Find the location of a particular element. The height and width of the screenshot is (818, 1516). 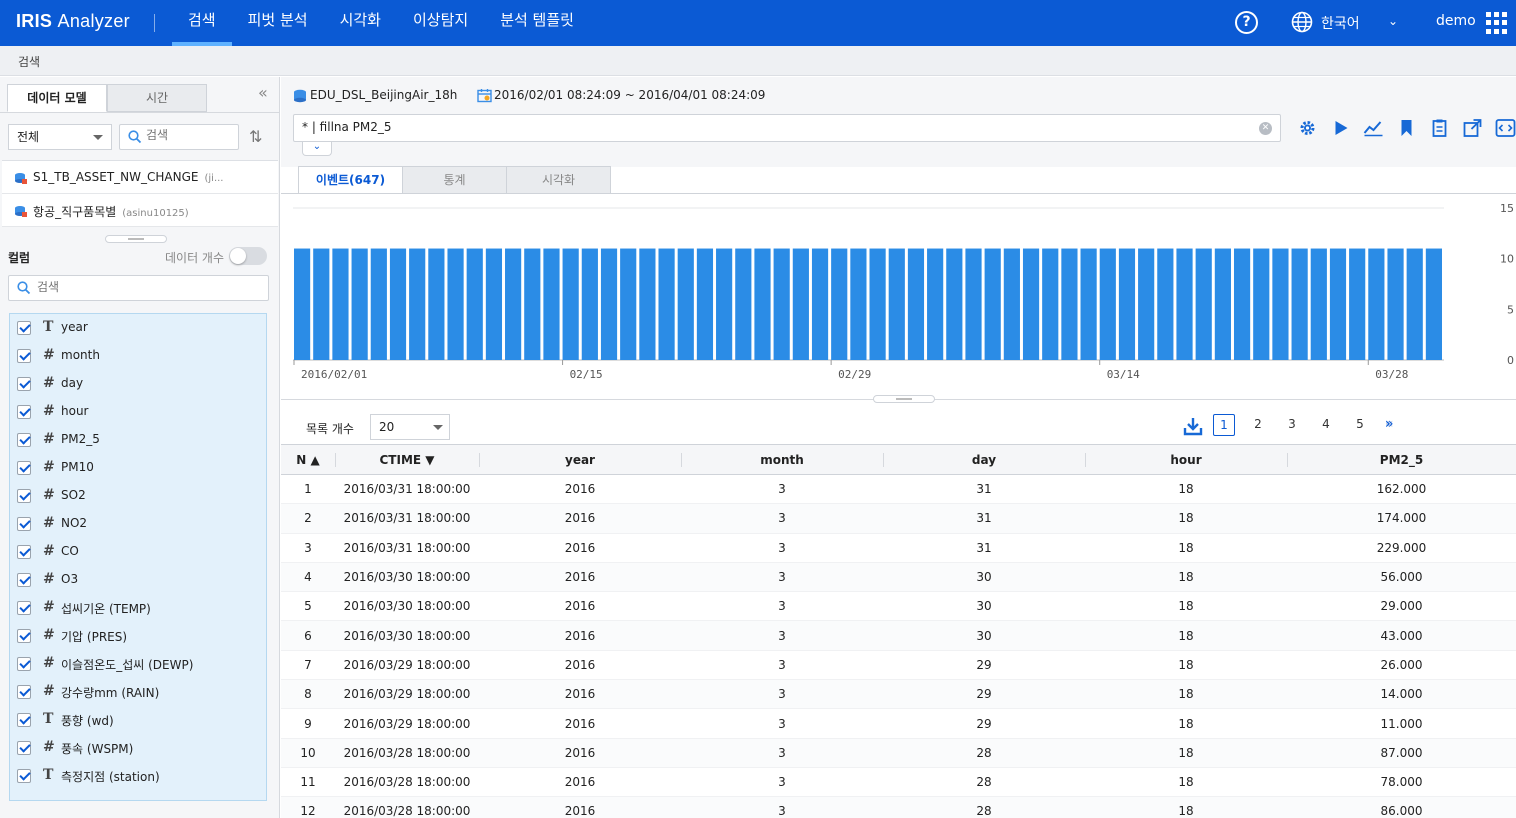

tab-data-model: 데이터 모델 is located at coordinates (57, 98).